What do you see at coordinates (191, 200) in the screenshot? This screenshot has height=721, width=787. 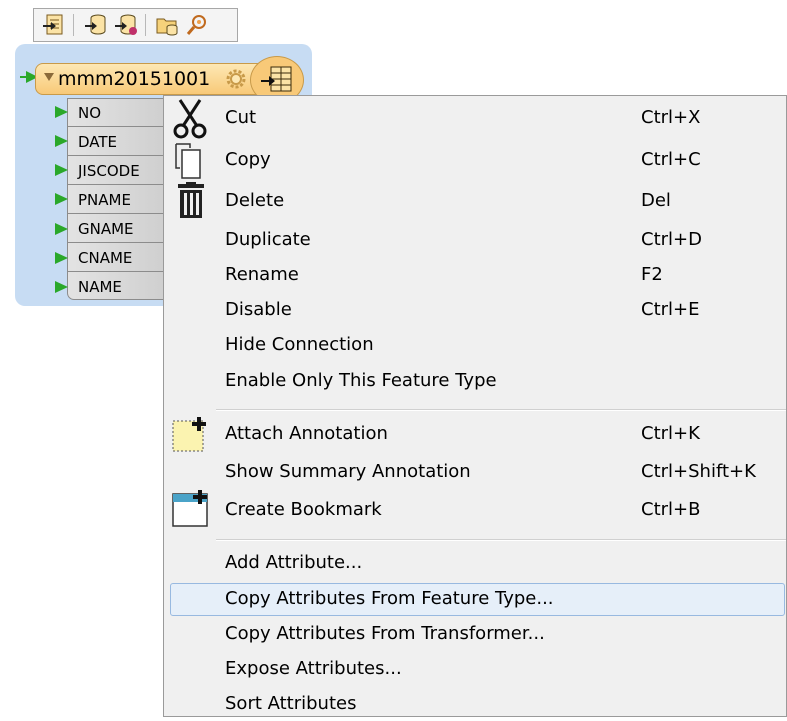 I see `trash-icon` at bounding box center [191, 200].